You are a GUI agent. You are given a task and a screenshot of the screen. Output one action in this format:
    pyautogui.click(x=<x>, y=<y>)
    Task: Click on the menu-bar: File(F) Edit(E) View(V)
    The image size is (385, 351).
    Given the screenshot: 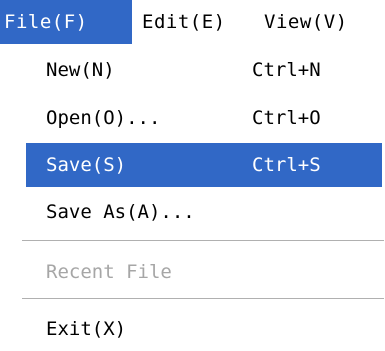 What is the action you would take?
    pyautogui.click(x=192, y=22)
    